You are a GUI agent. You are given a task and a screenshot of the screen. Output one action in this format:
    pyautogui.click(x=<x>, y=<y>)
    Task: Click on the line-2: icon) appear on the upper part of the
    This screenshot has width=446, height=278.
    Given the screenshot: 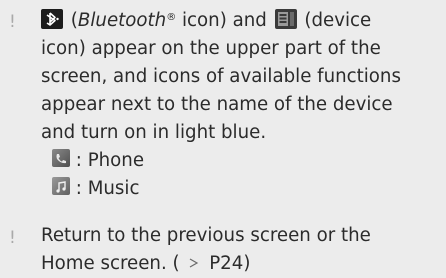 What is the action you would take?
    pyautogui.click(x=211, y=48)
    